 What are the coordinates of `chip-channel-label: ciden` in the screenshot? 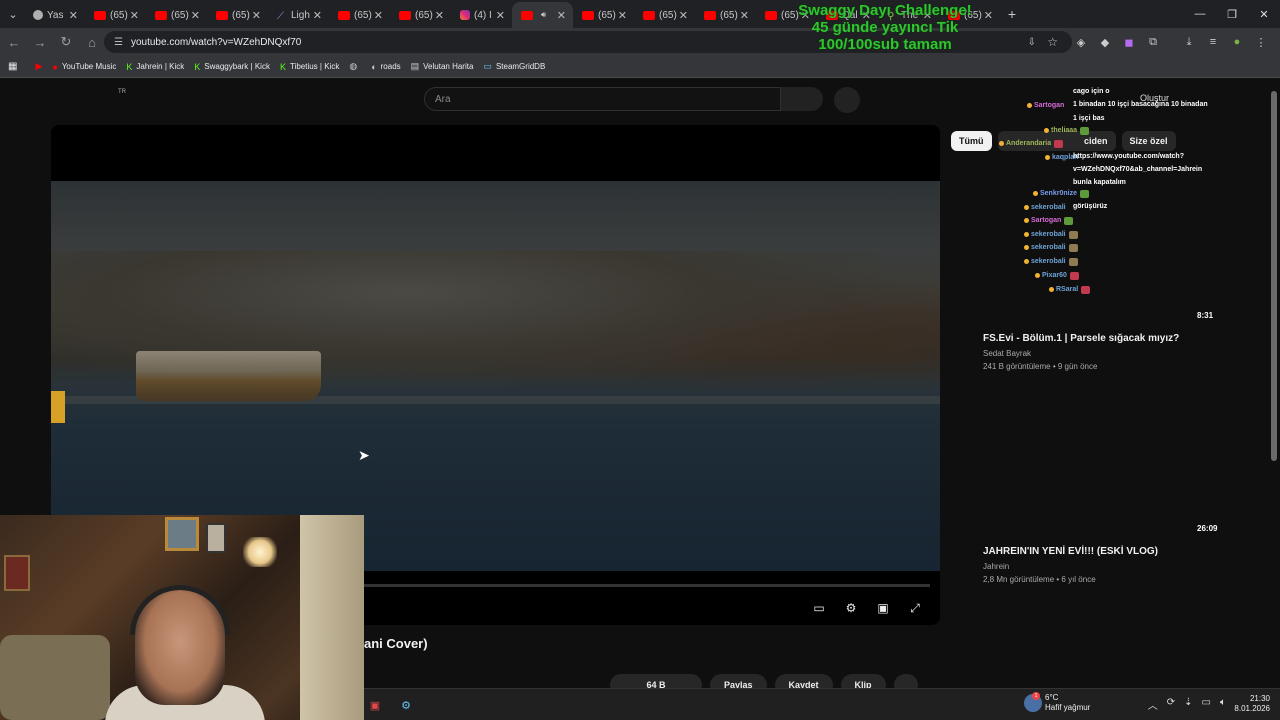 It's located at (1095, 141).